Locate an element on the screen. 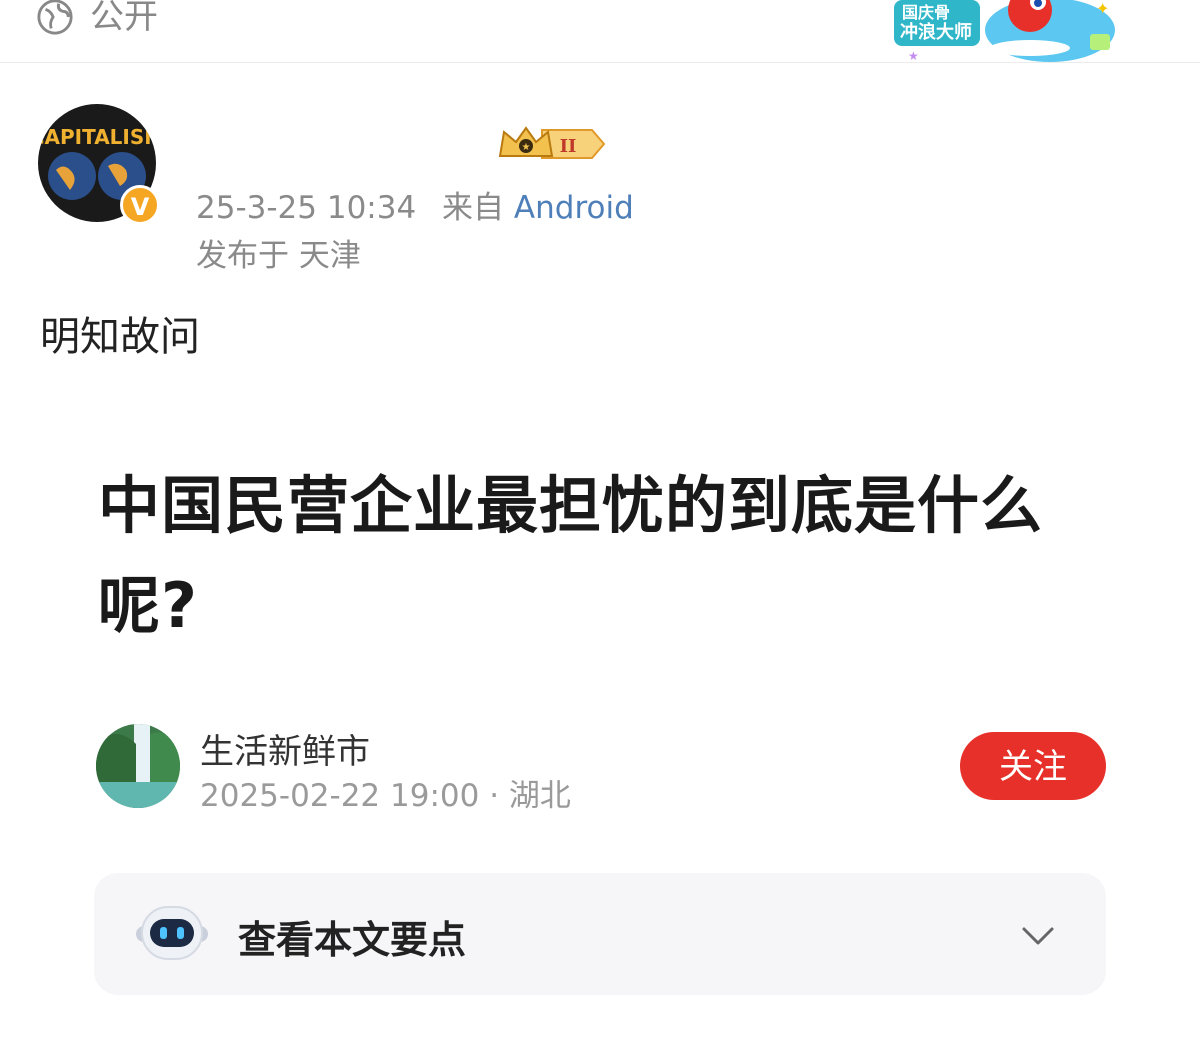  verified-icon: V is located at coordinates (140, 205).